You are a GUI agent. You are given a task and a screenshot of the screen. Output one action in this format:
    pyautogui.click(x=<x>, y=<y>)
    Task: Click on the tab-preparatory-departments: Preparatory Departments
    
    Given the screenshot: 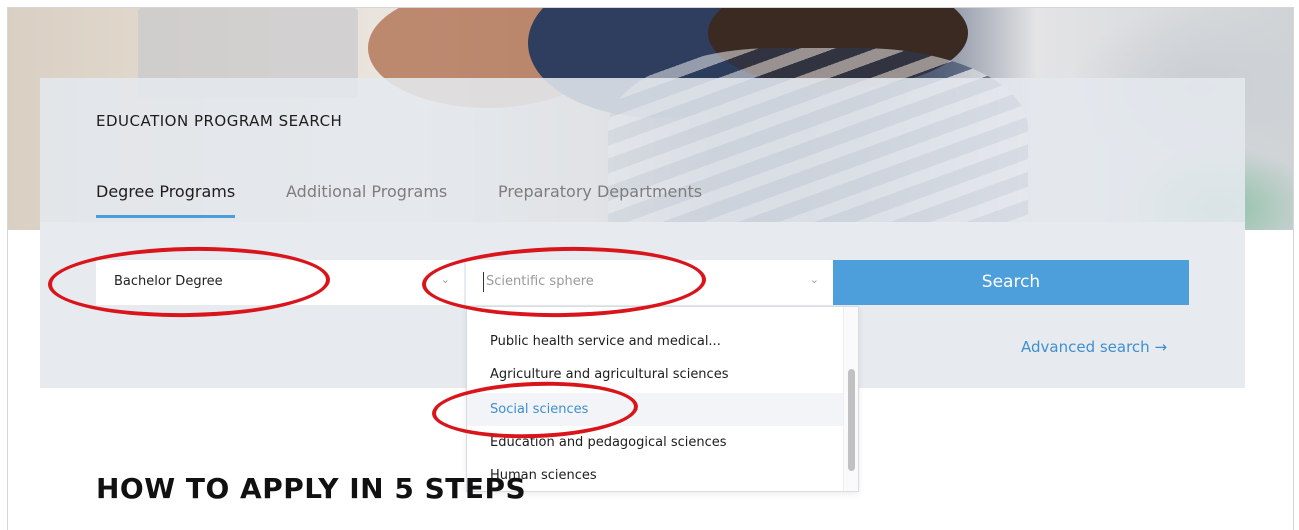 What is the action you would take?
    pyautogui.click(x=600, y=198)
    